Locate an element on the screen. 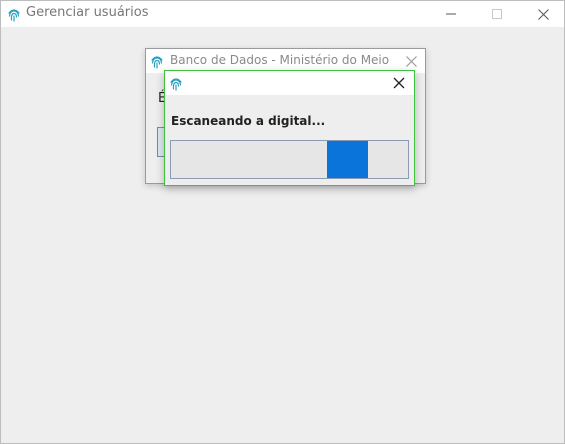  minimize-icon is located at coordinates (451, 14).